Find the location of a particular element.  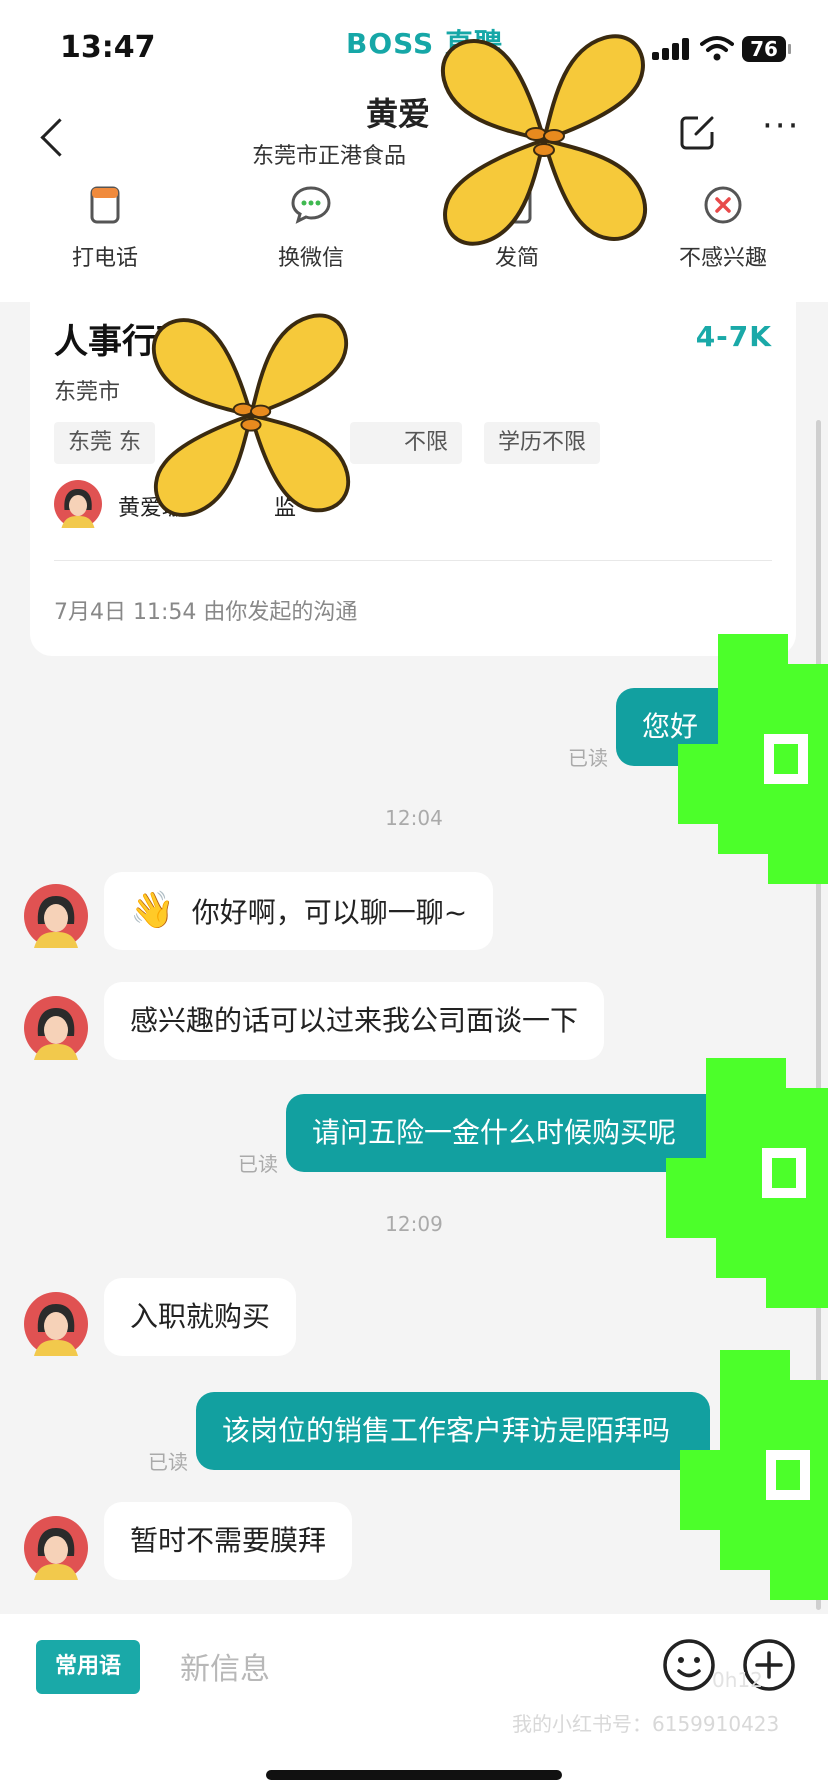

edit-icon is located at coordinates (698, 132).